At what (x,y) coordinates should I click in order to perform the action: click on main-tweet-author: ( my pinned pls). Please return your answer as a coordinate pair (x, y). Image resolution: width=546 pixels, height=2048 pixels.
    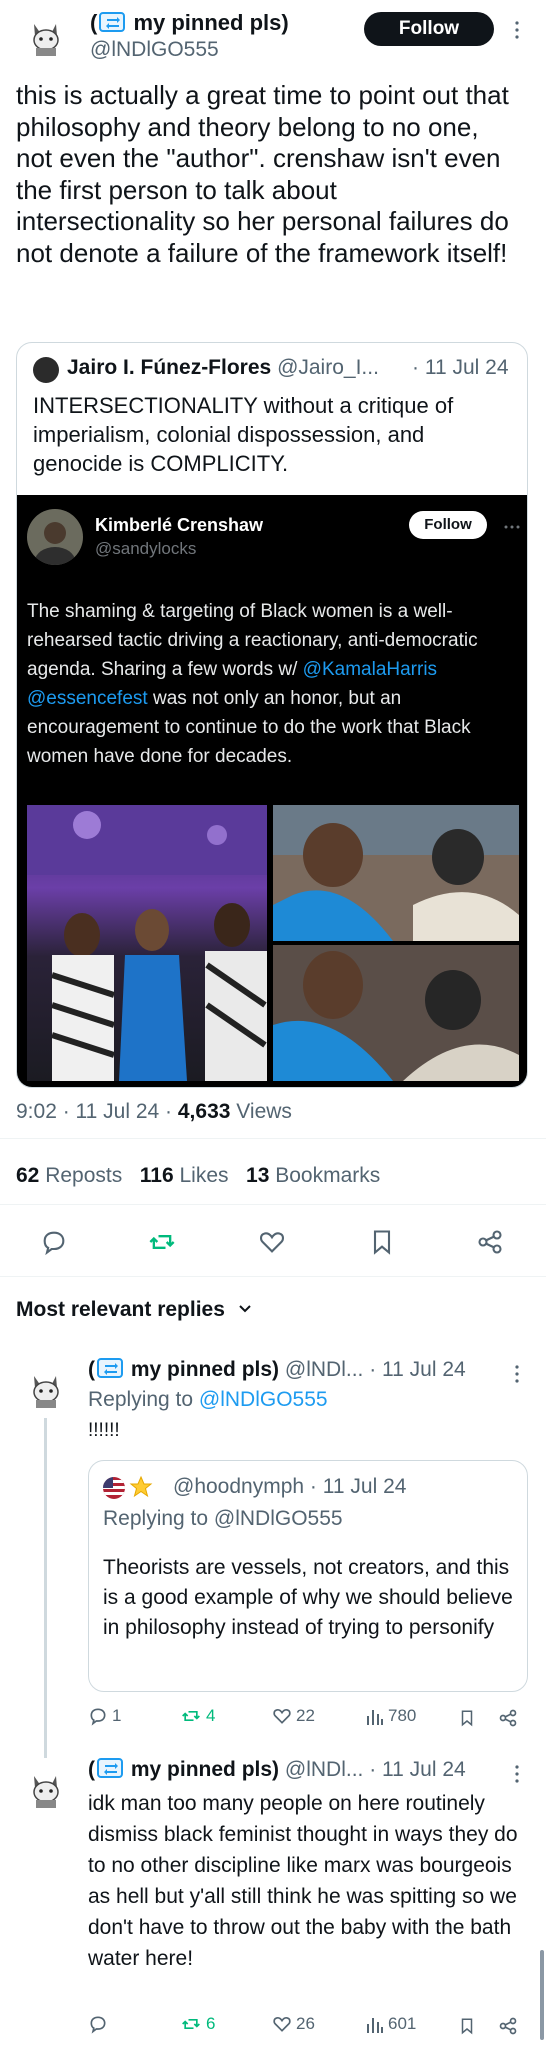
    Looking at the image, I should click on (189, 23).